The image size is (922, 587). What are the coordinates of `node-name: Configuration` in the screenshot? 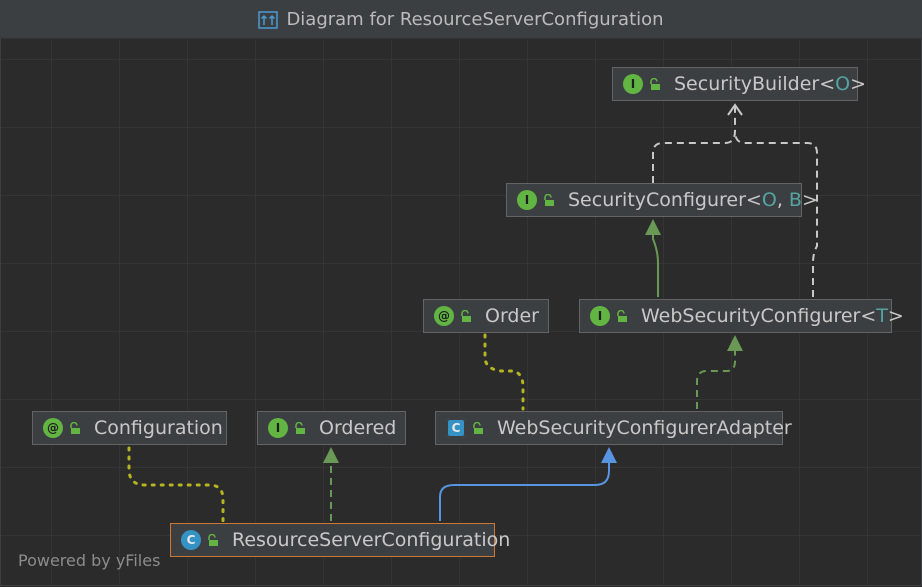 It's located at (158, 428).